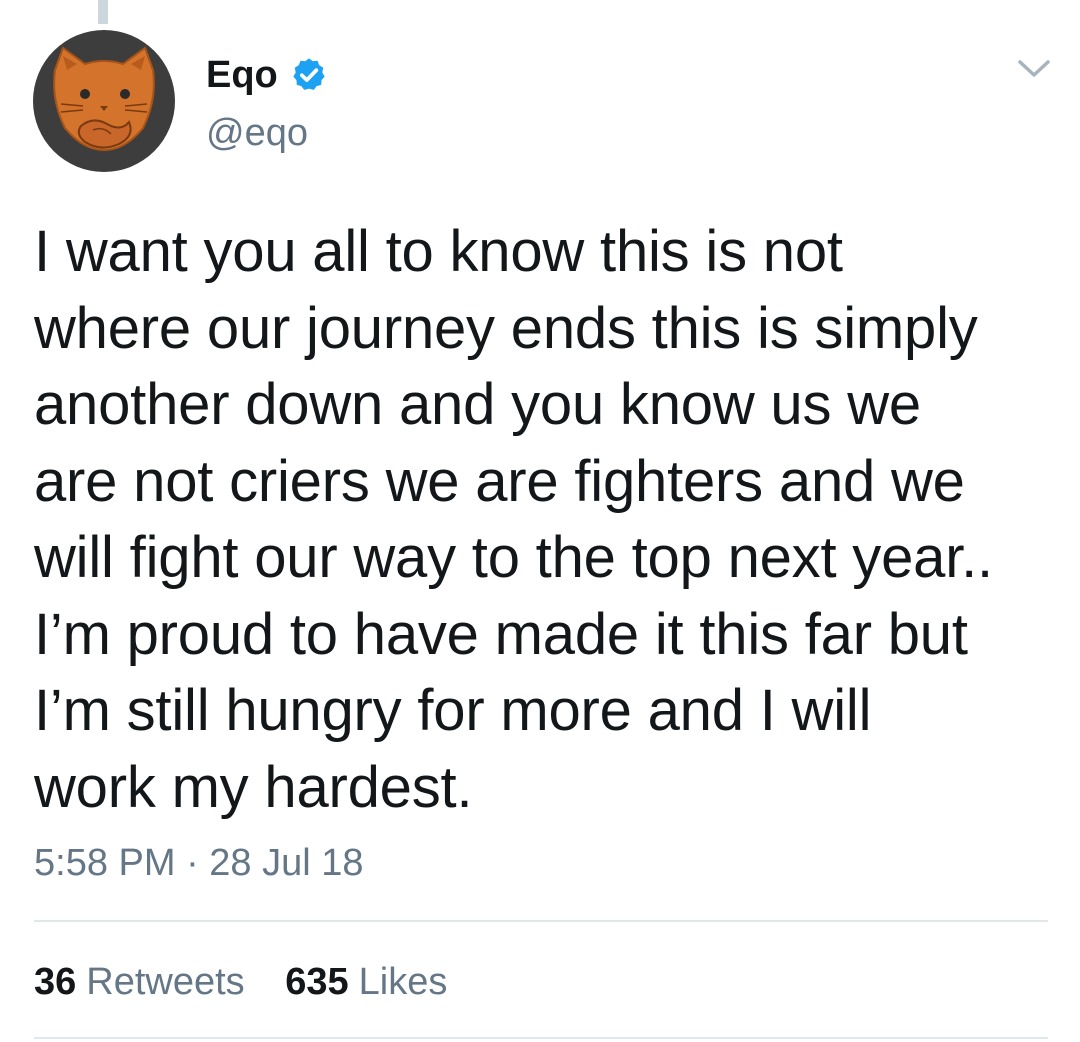 The height and width of the screenshot is (1042, 1080). I want to click on likes-label: Likes, so click(403, 982).